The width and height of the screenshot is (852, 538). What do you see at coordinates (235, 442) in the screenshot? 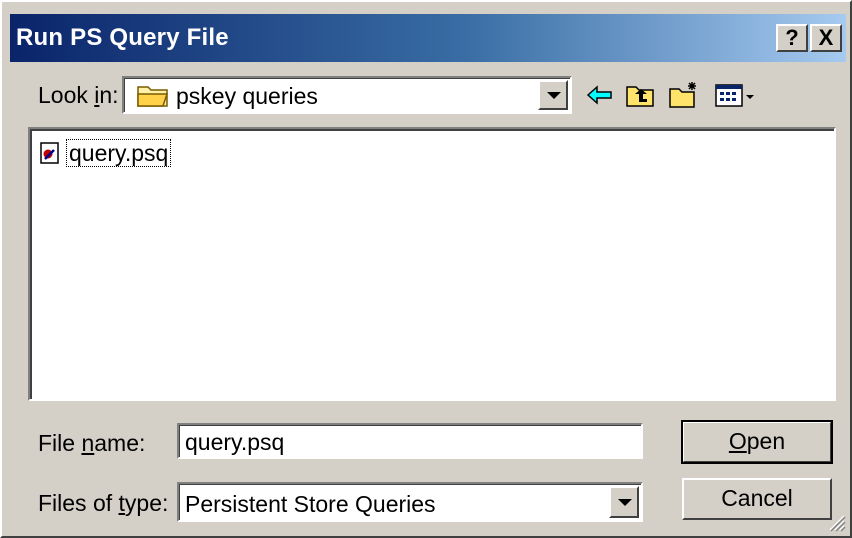
I see `file-name-value: query.psq` at bounding box center [235, 442].